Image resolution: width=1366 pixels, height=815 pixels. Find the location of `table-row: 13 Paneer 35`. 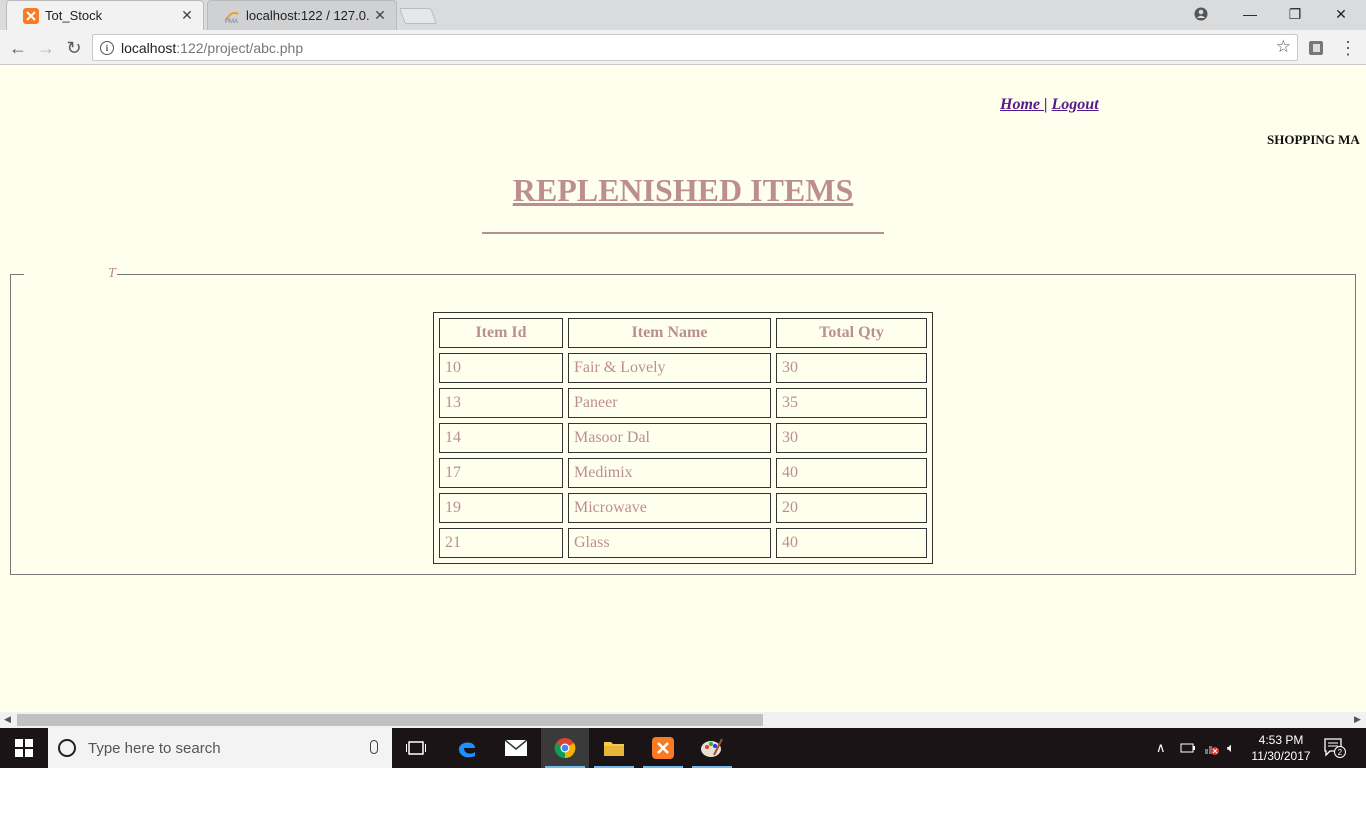

table-row: 13 Paneer 35 is located at coordinates (683, 403).